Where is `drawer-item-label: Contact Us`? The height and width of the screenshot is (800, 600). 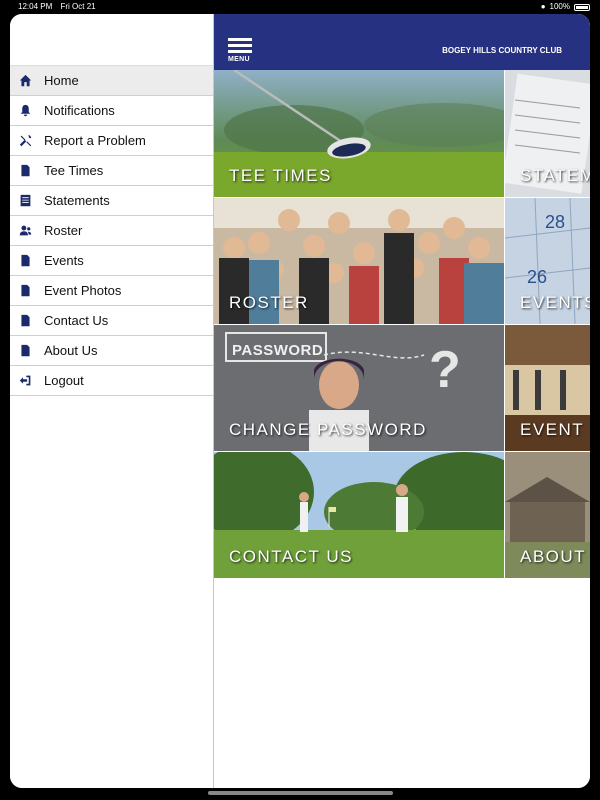
drawer-item-label: Contact Us is located at coordinates (76, 320).